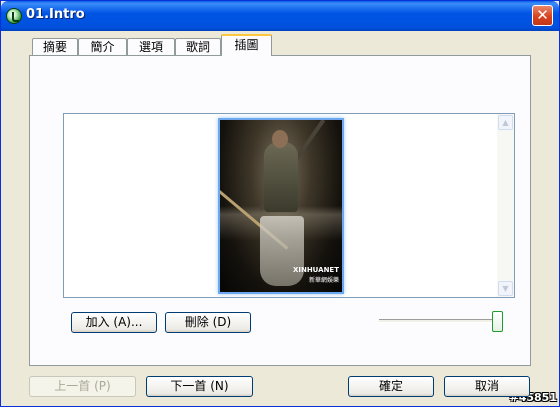 This screenshot has width=560, height=407. What do you see at coordinates (505, 205) in the screenshot?
I see `vertical-scrollbar: ▲ ▼` at bounding box center [505, 205].